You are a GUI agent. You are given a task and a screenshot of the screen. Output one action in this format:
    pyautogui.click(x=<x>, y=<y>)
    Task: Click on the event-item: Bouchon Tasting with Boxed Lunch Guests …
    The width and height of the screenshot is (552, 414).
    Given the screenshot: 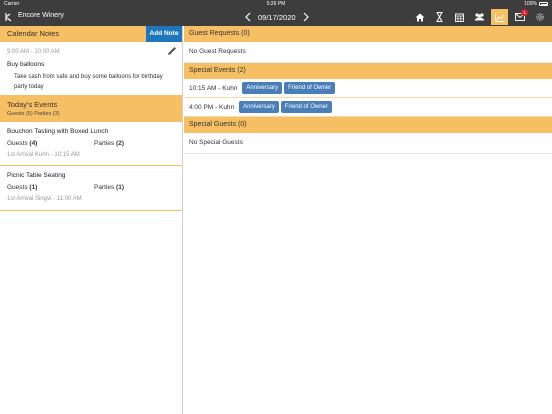 What is the action you would take?
    pyautogui.click(x=91, y=144)
    